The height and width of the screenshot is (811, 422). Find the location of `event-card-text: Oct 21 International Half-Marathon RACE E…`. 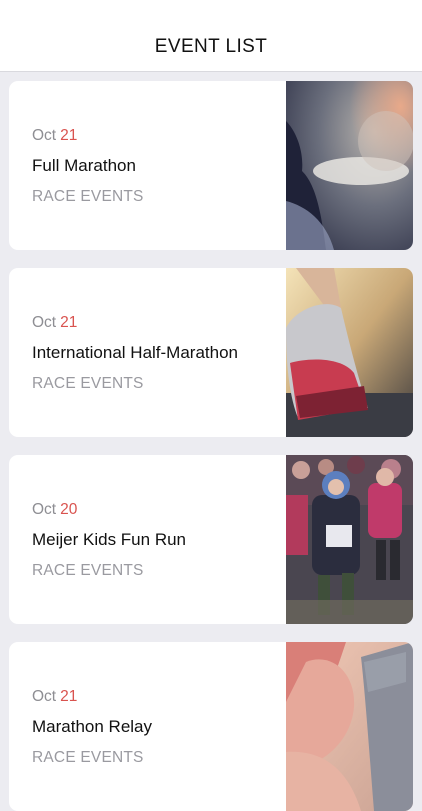

event-card-text: Oct 21 International Half-Marathon RACE E… is located at coordinates (157, 352).